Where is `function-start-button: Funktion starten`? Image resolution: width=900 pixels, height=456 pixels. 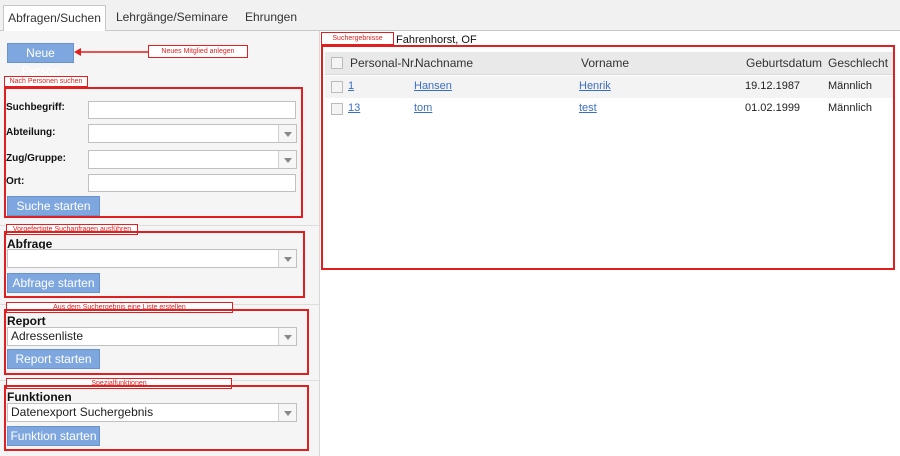 function-start-button: Funktion starten is located at coordinates (53, 436).